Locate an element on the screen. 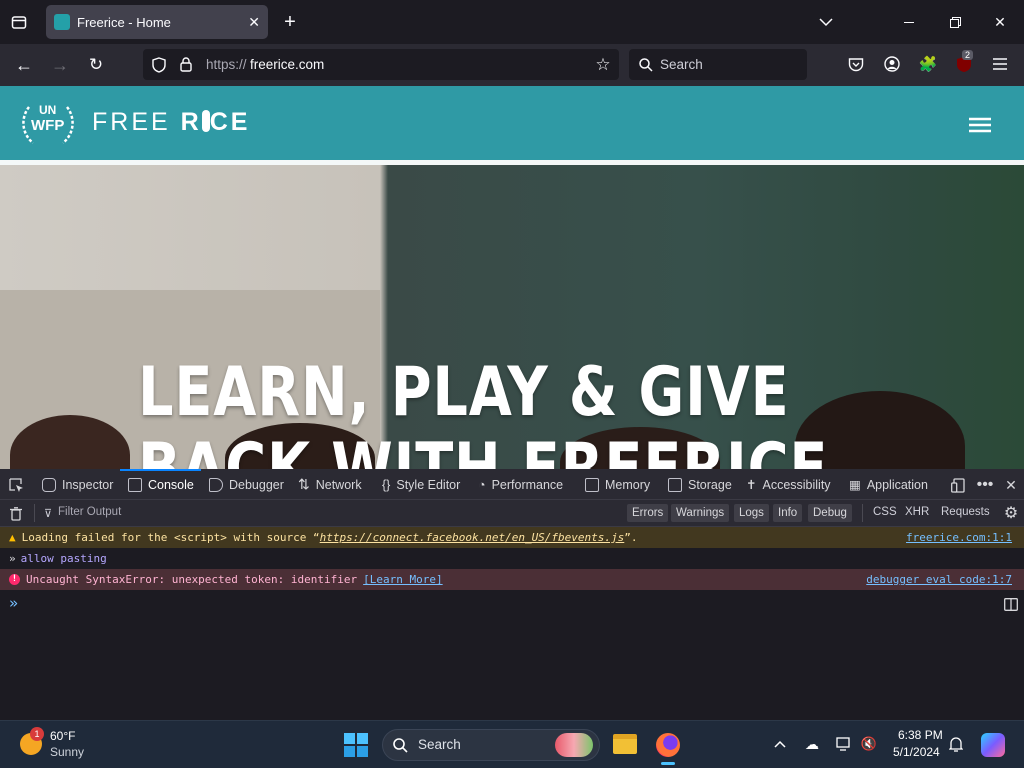 This screenshot has height=768, width=1024. pocket-icon is located at coordinates (856, 64).